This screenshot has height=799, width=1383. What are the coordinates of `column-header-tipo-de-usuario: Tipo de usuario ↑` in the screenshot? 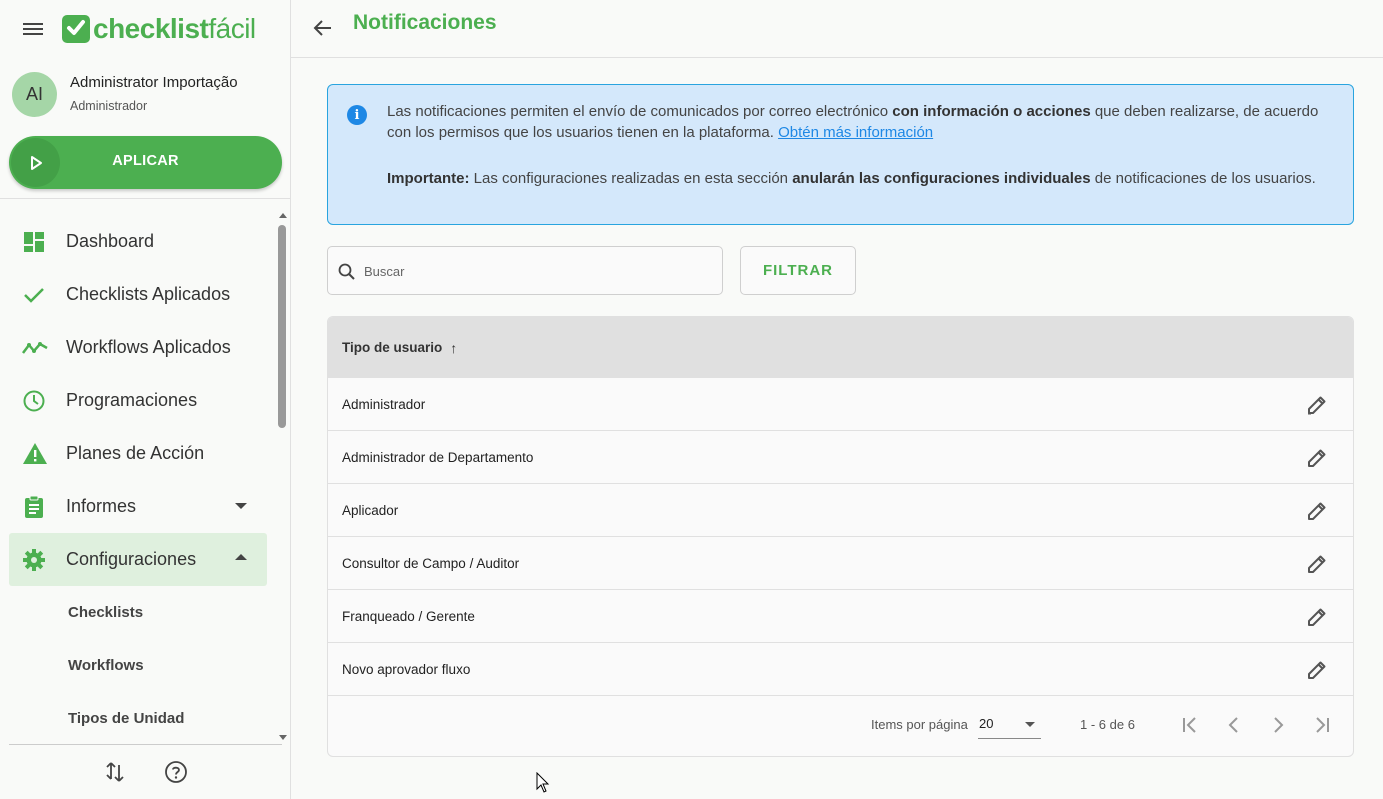 It's located at (840, 347).